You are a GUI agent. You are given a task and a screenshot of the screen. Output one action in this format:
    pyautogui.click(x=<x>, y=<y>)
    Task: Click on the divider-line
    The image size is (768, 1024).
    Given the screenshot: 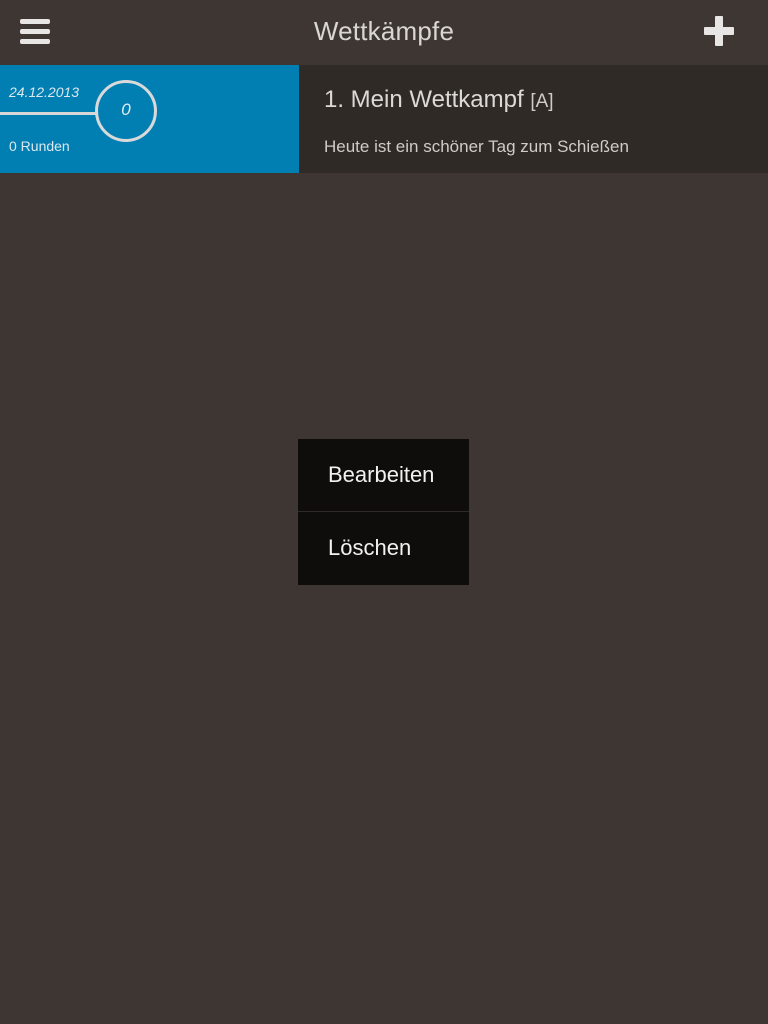 What is the action you would take?
    pyautogui.click(x=48, y=113)
    